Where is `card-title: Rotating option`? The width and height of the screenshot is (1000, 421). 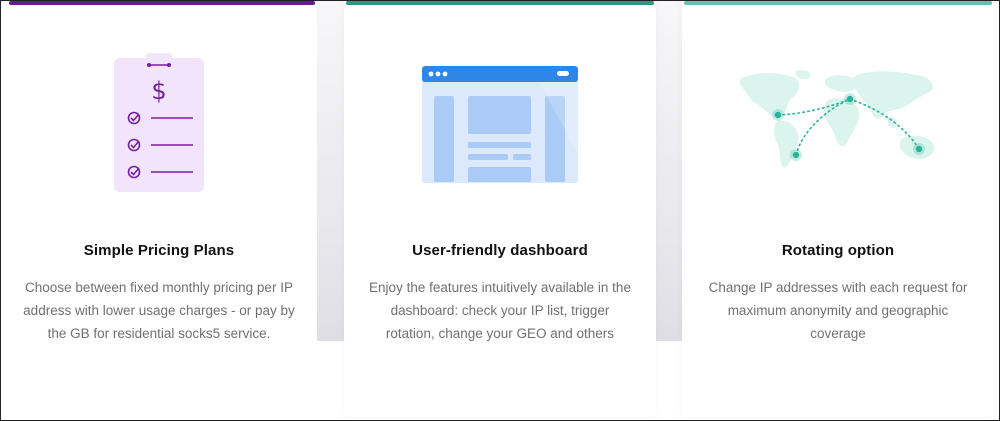 card-title: Rotating option is located at coordinates (838, 250).